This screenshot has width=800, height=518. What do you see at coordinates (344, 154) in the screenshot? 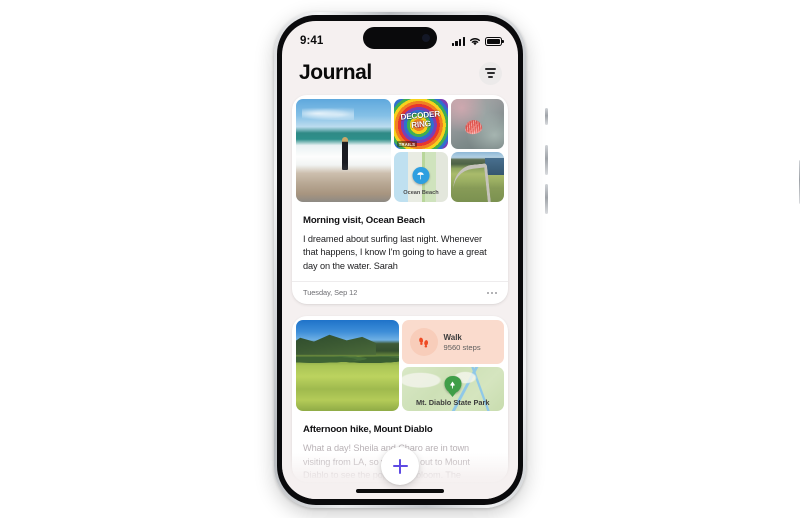
I see `surfer-figure` at bounding box center [344, 154].